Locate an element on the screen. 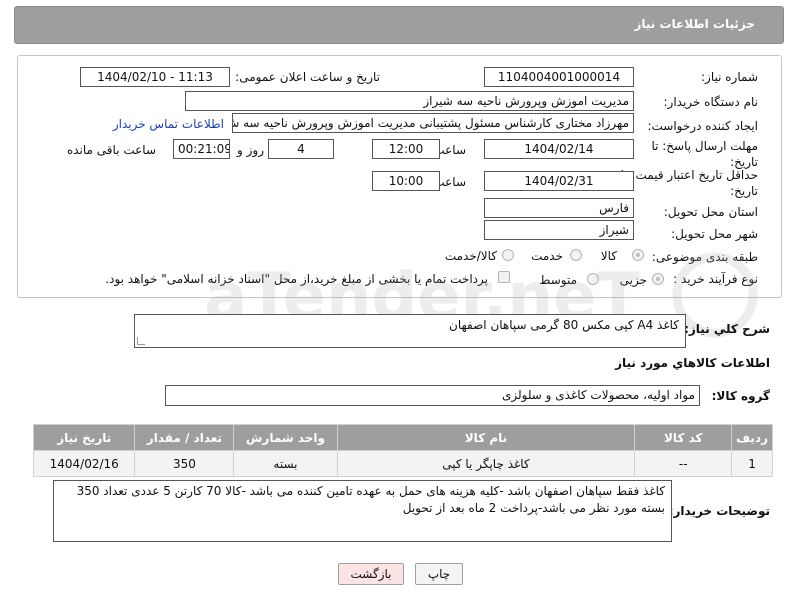 This screenshot has height=598, width=788. remaining-label: ساعت باقی مانده is located at coordinates (111, 150).